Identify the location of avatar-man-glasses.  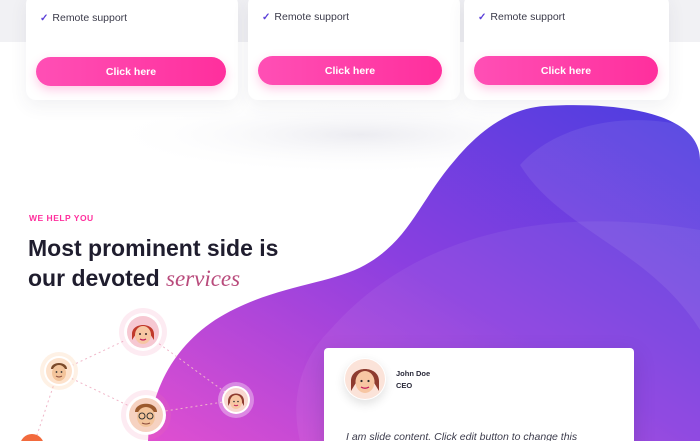
(146, 415).